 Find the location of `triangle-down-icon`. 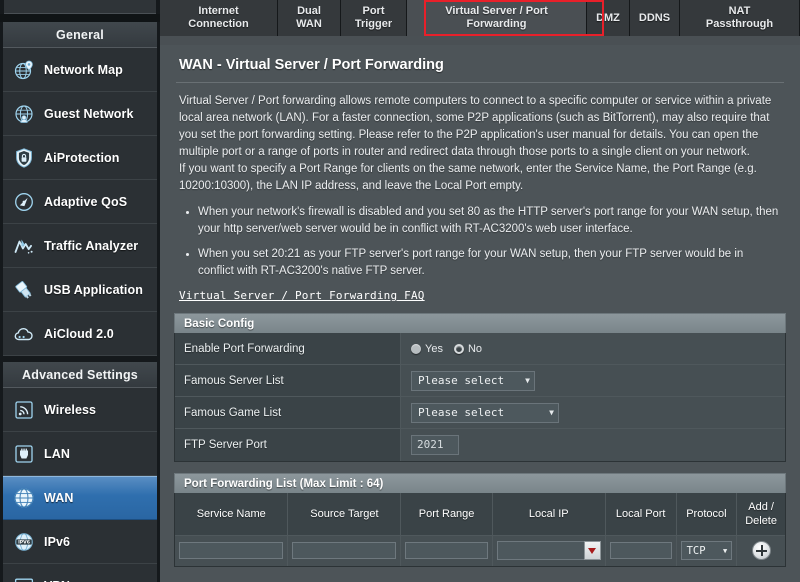

triangle-down-icon is located at coordinates (592, 550).